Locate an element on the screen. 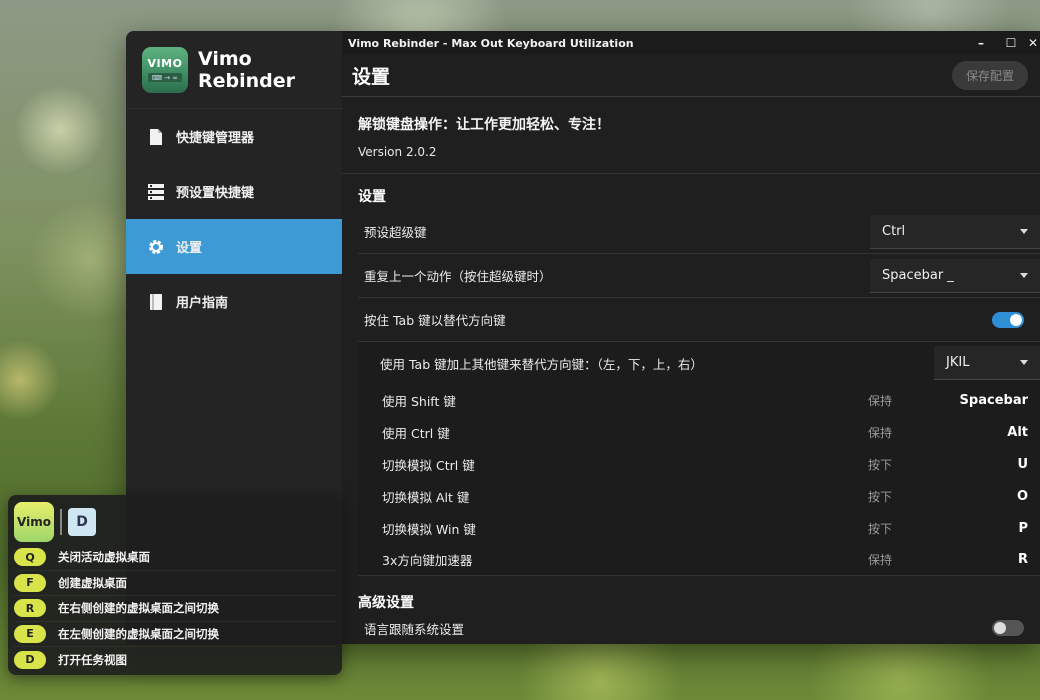  tab-arrows-row: 按住 Tab 键以替代方向键 is located at coordinates (699, 320).